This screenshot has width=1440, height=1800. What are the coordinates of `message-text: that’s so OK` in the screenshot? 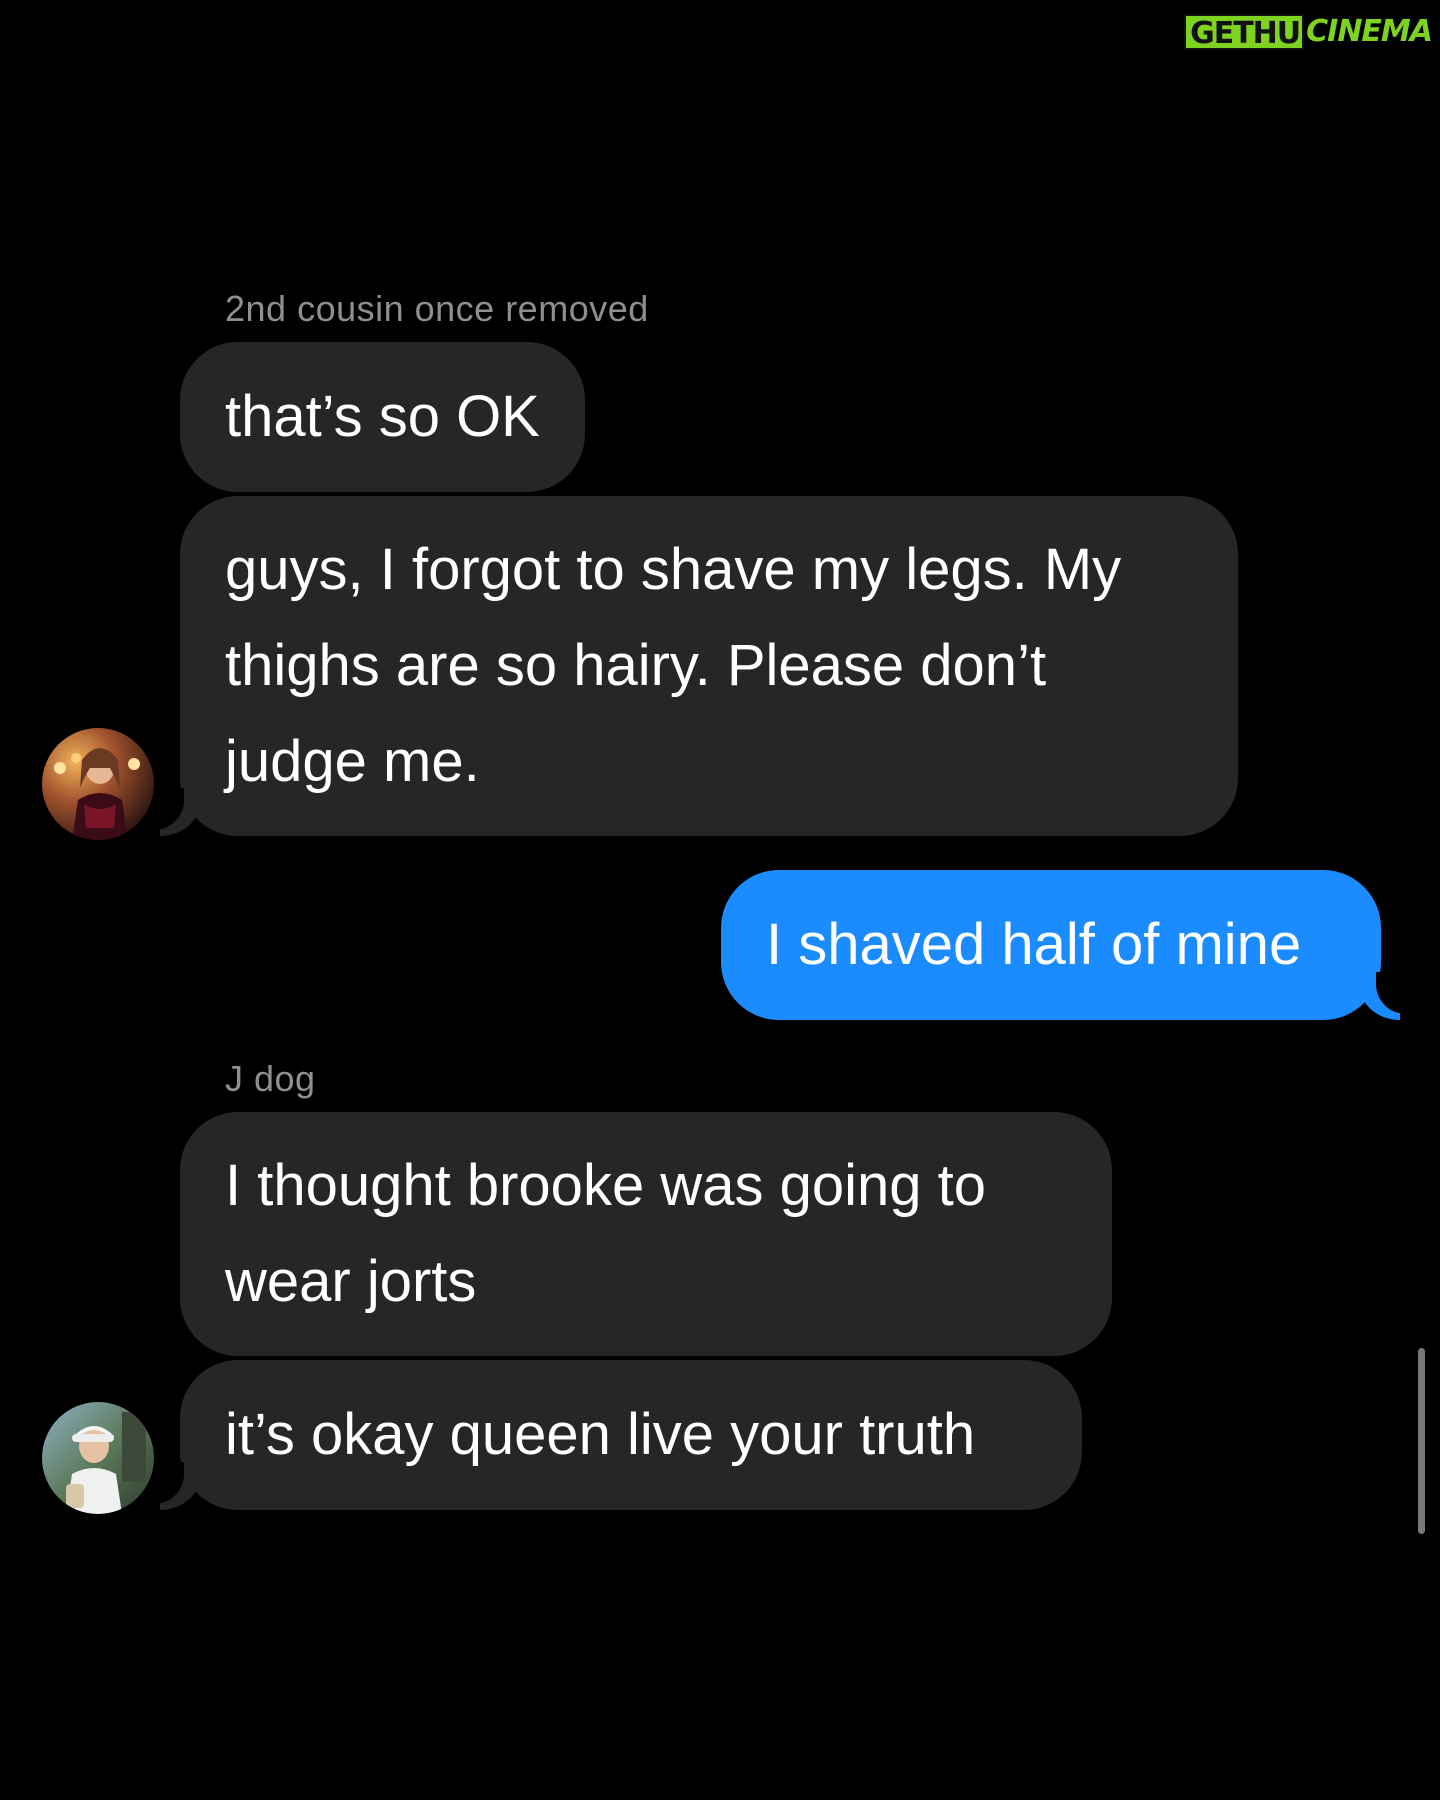 It's located at (382, 416).